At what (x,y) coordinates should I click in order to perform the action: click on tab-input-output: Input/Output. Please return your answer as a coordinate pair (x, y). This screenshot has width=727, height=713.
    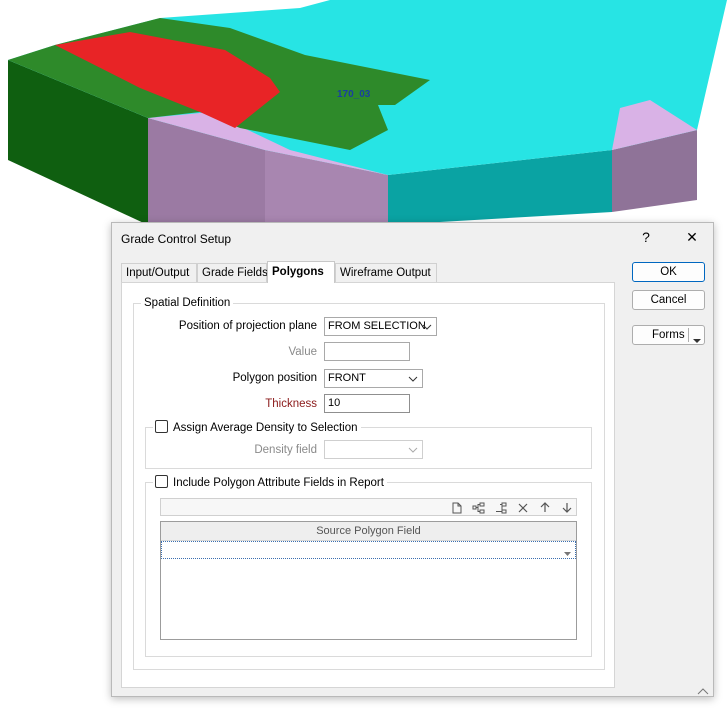
    Looking at the image, I should click on (159, 272).